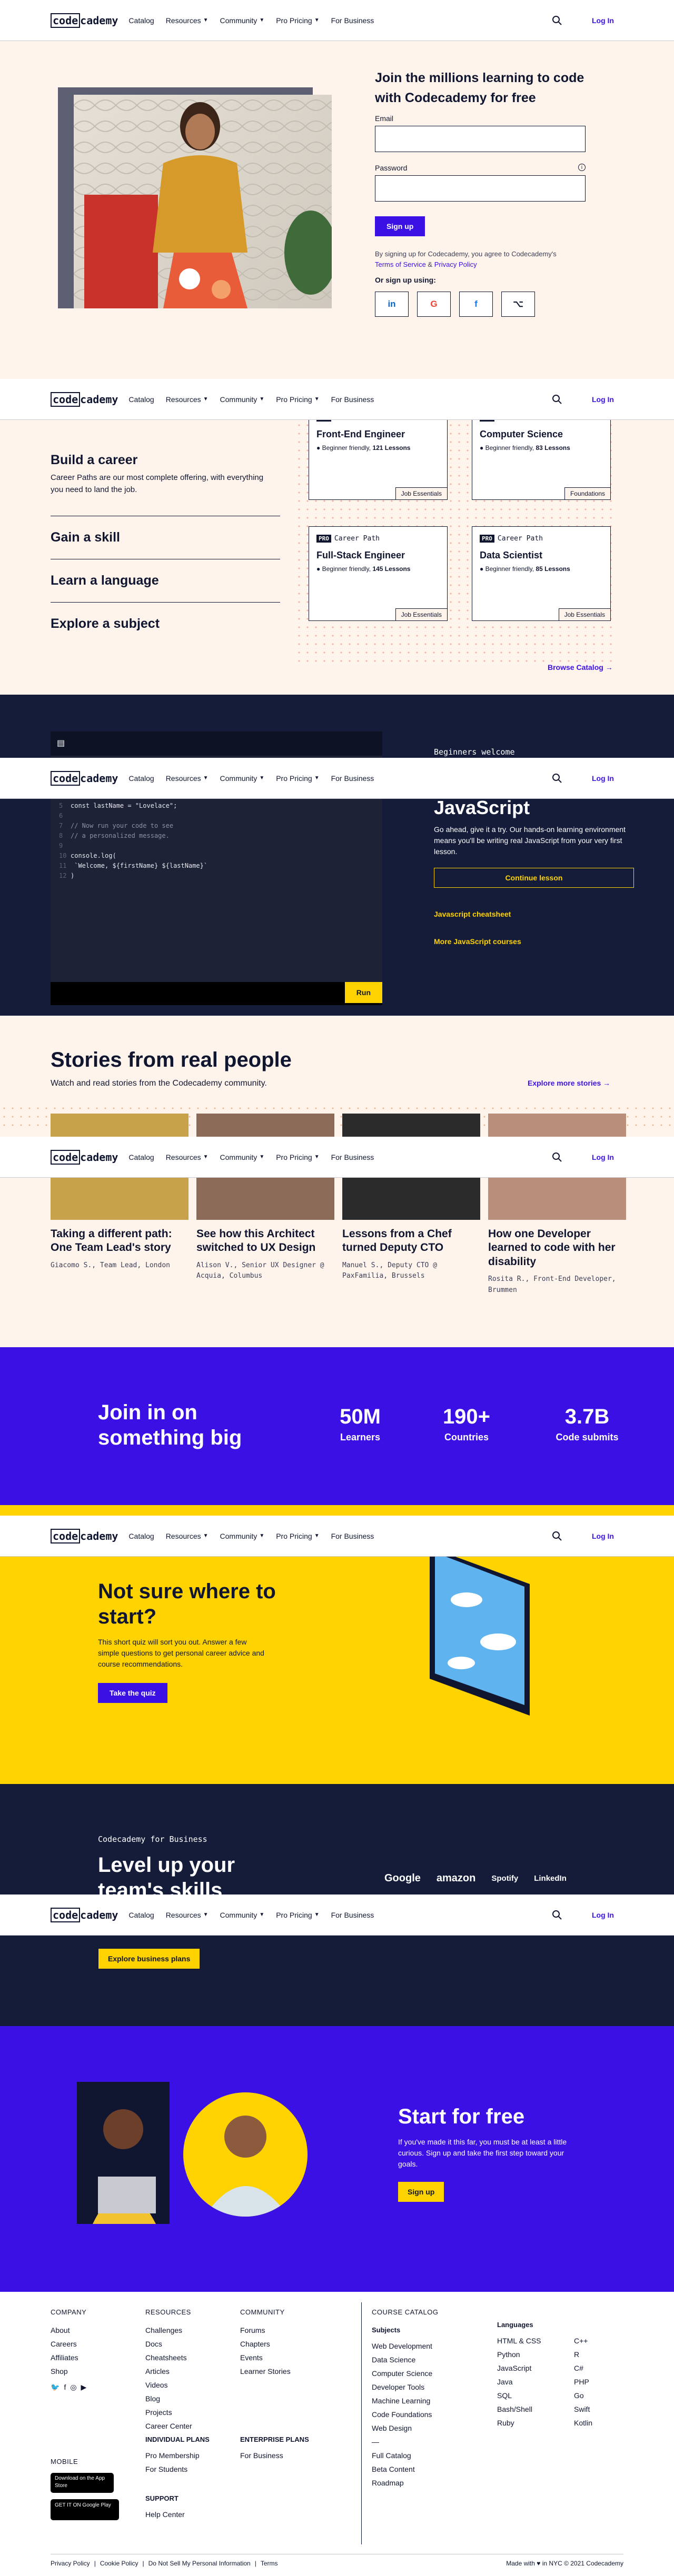 The image size is (674, 2576). Describe the element at coordinates (165, 2514) in the screenshot. I see `footer-link: Help Center` at that location.